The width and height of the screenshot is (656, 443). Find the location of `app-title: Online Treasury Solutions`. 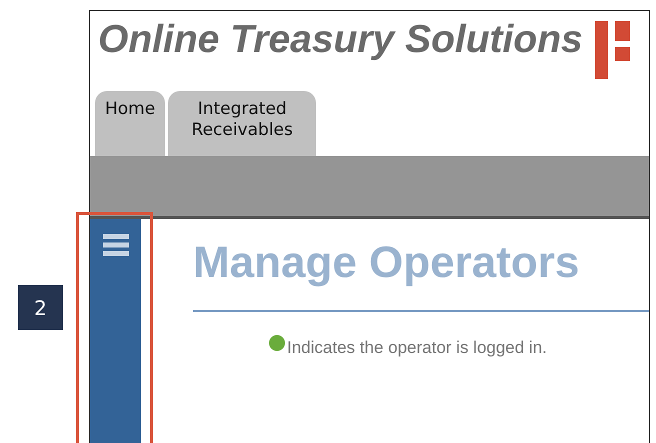

app-title: Online Treasury Solutions is located at coordinates (340, 40).